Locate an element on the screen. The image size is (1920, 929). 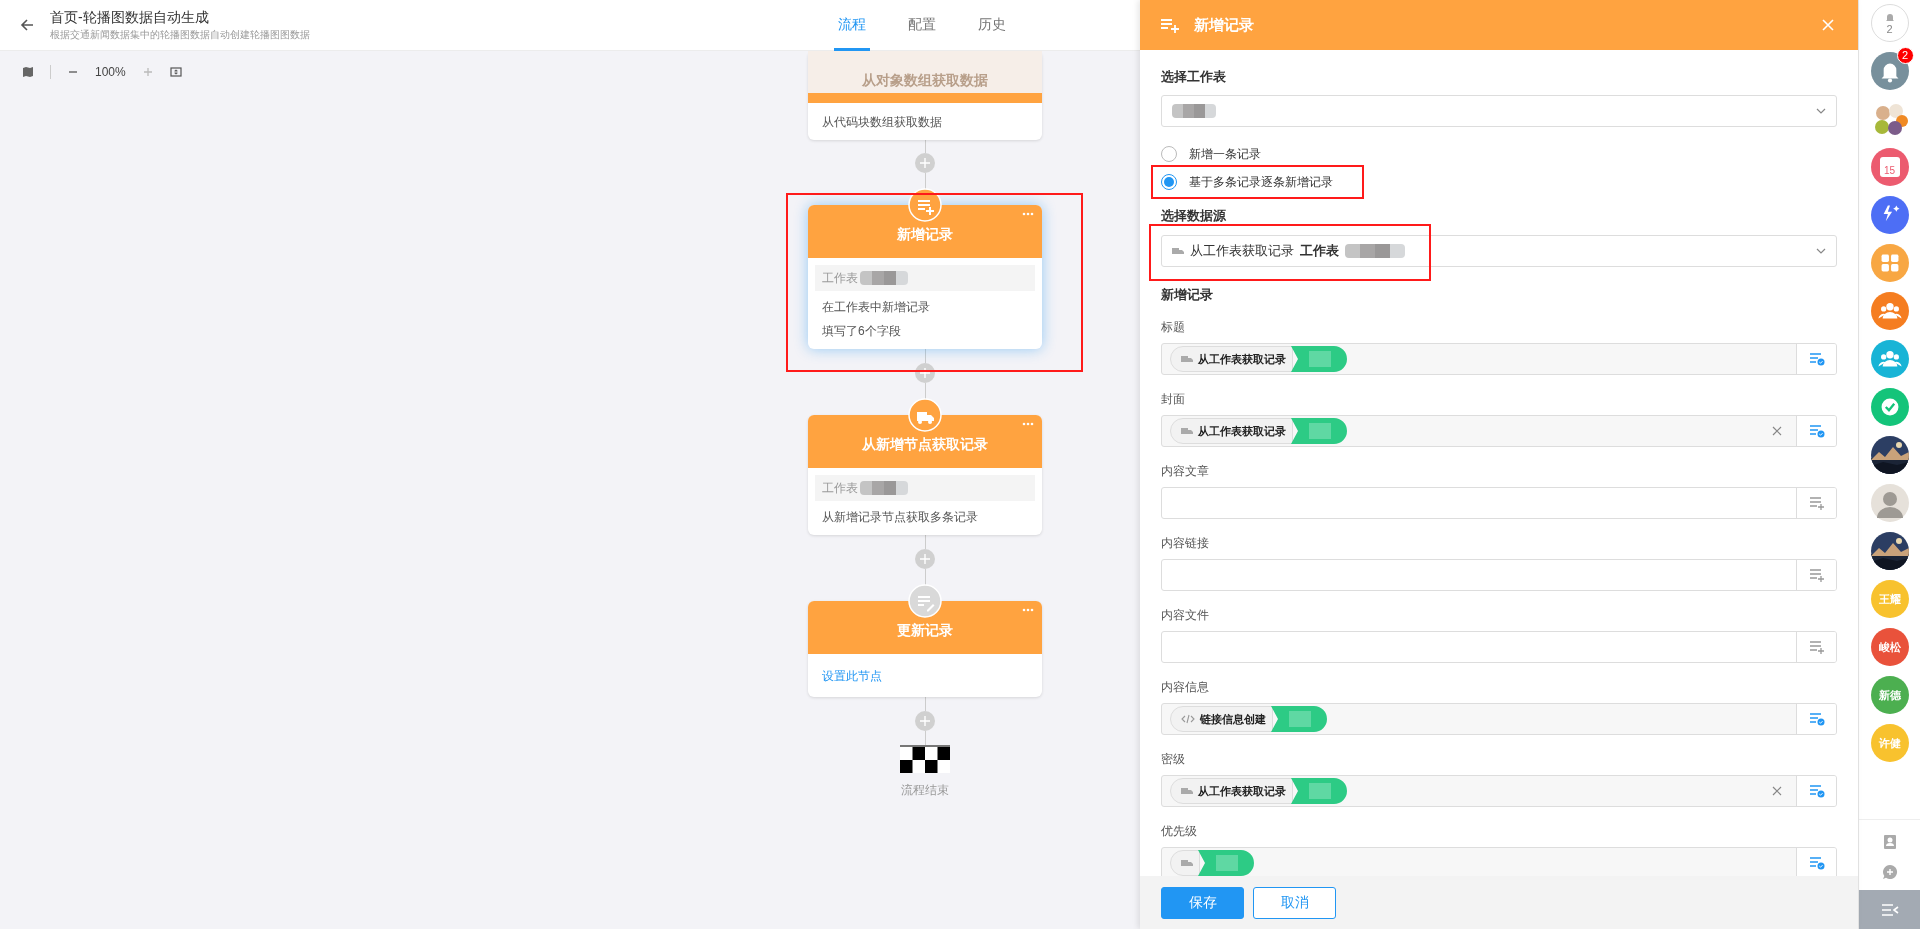
field-label: 密级 is located at coordinates (1173, 759).